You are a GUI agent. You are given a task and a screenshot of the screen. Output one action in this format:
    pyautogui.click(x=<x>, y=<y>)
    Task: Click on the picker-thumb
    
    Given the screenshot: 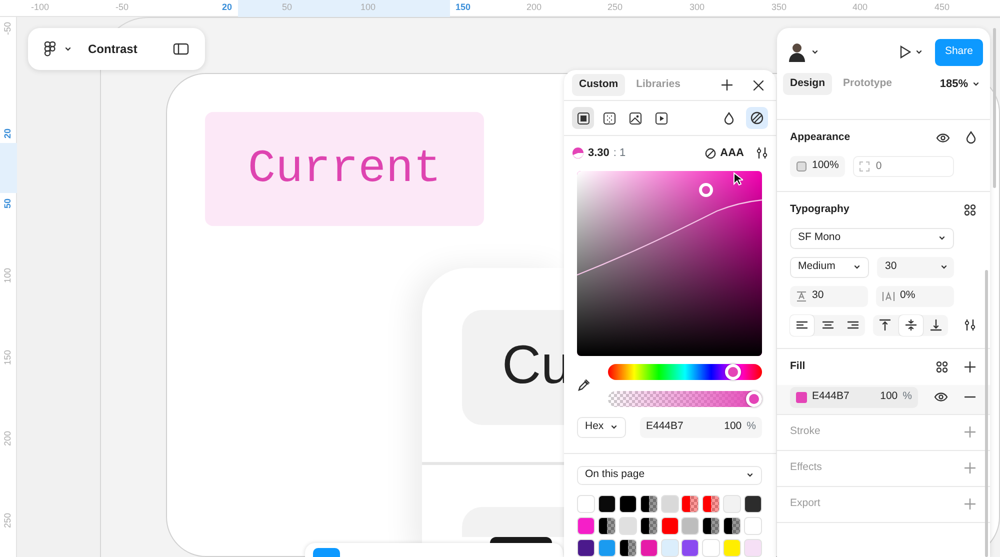 What is the action you would take?
    pyautogui.click(x=706, y=189)
    